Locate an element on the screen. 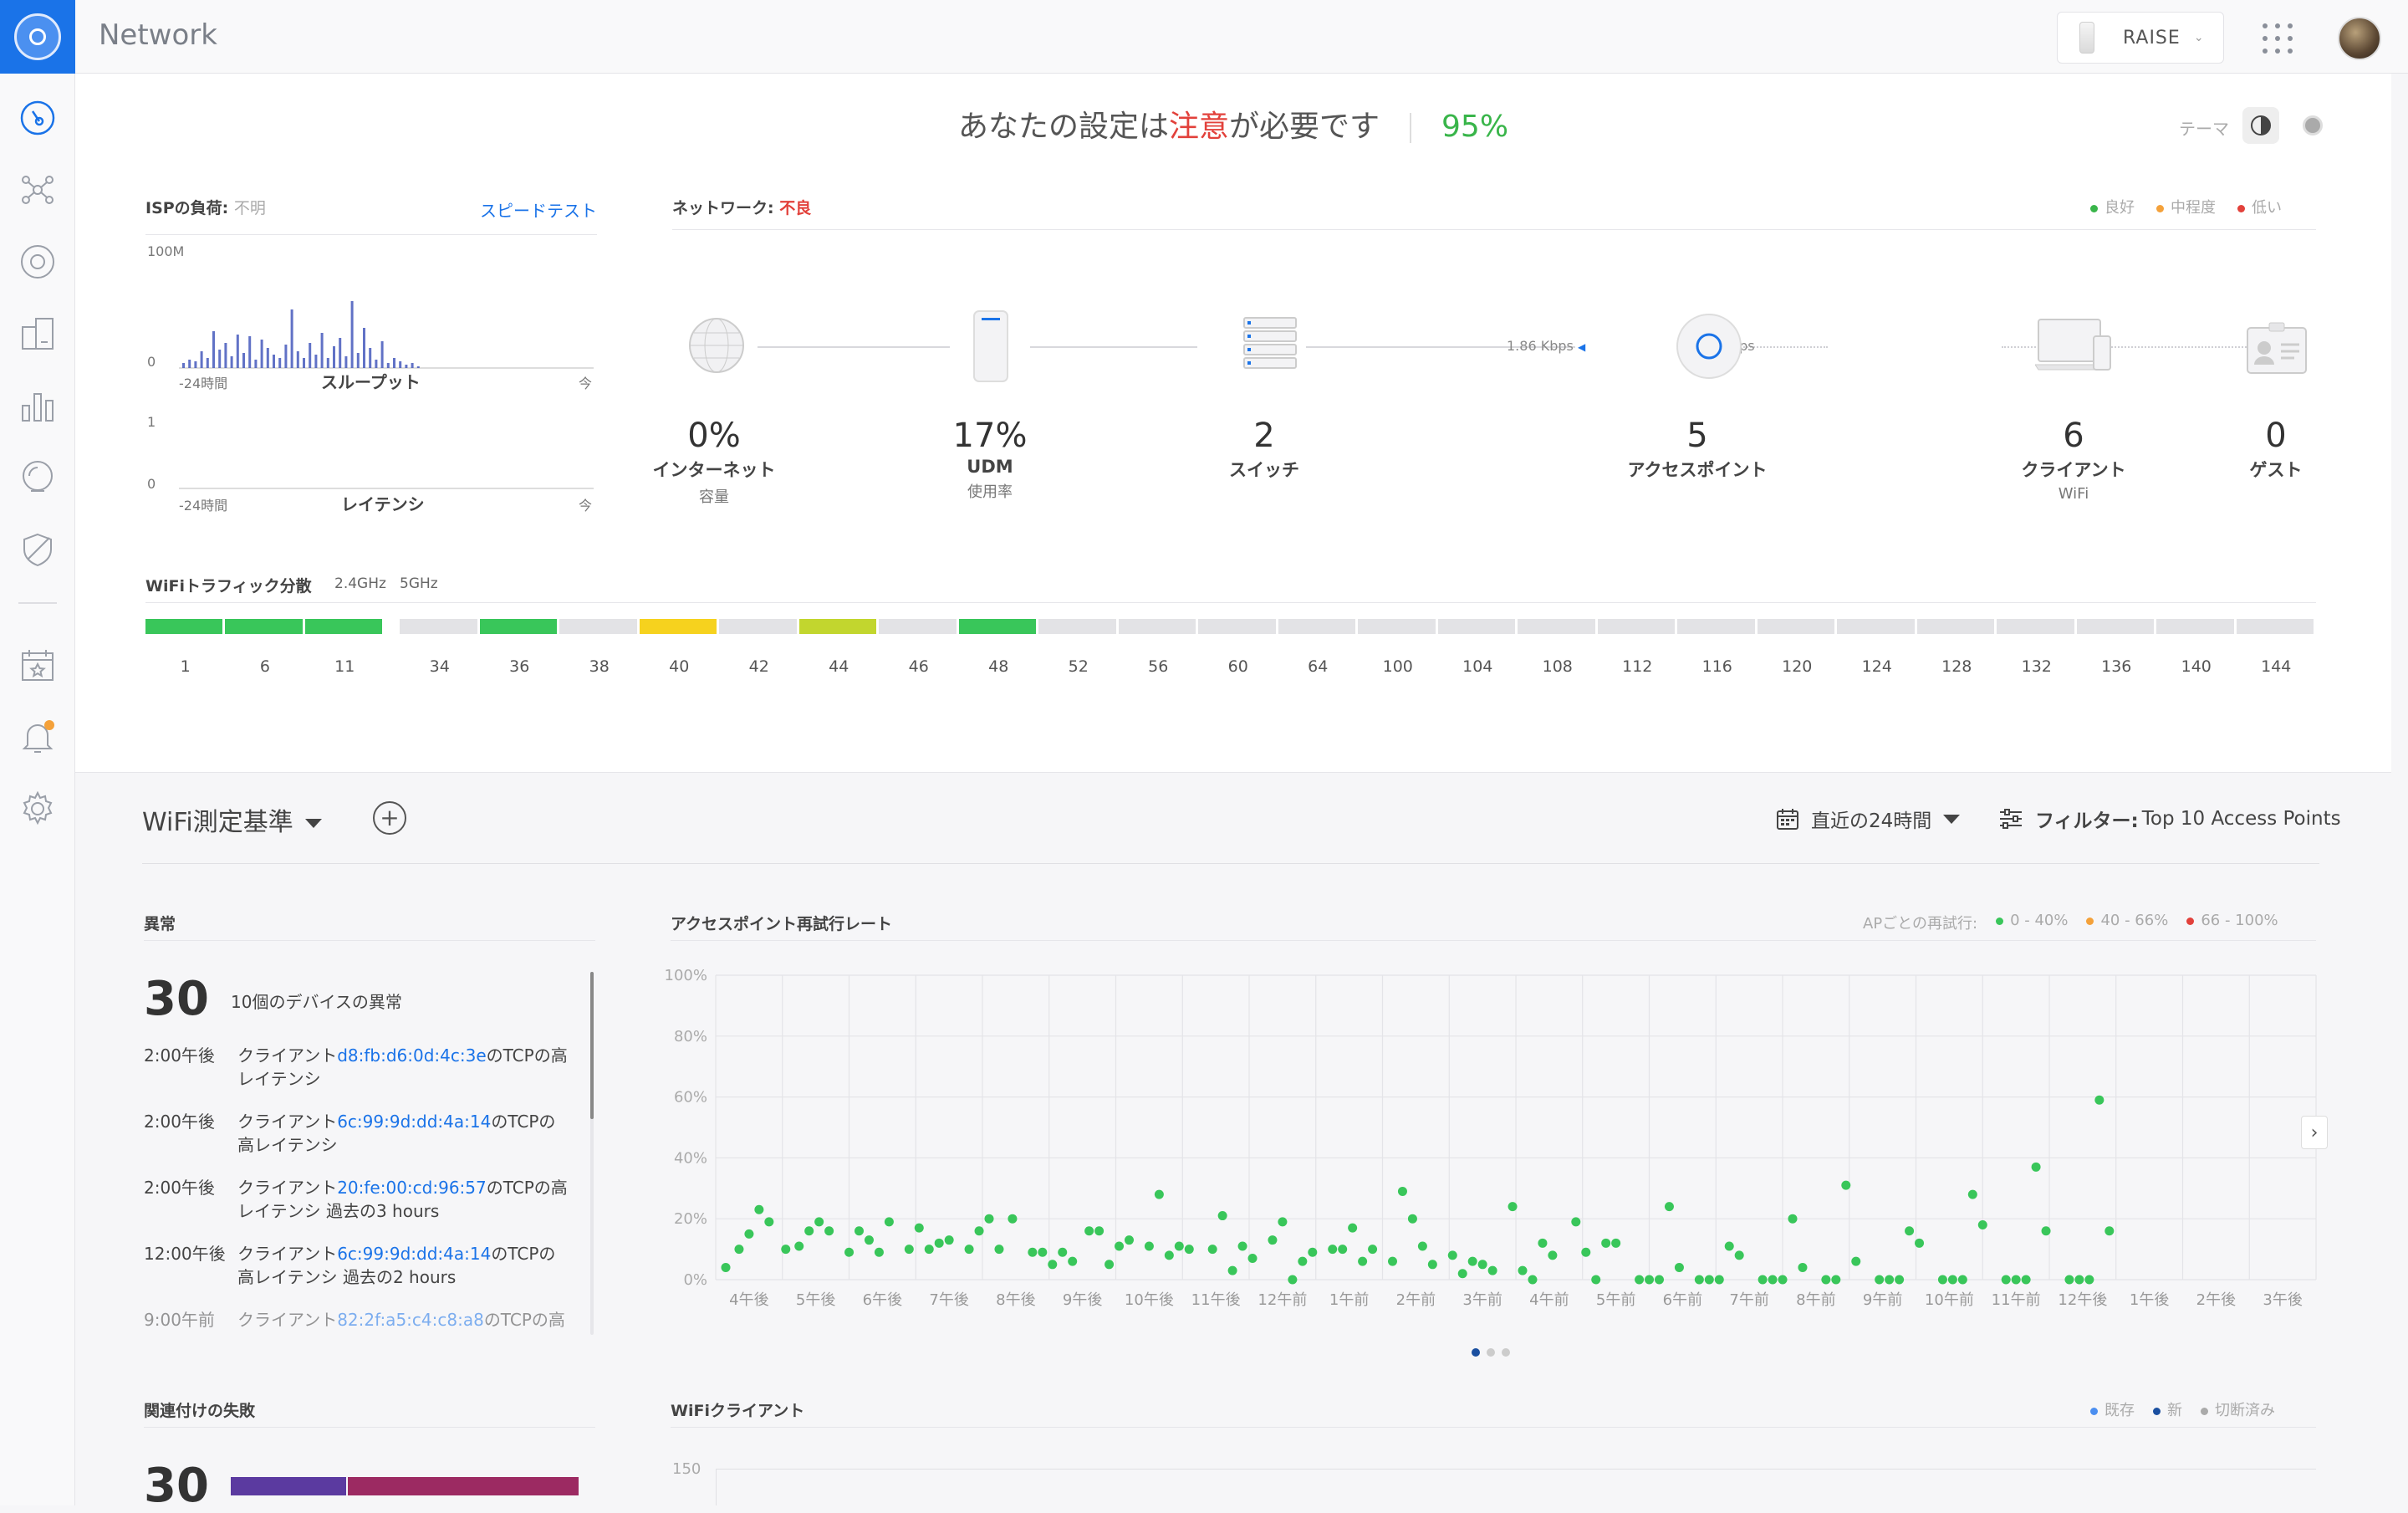 The width and height of the screenshot is (2408, 1513). apps-grid-icon is located at coordinates (2278, 38).